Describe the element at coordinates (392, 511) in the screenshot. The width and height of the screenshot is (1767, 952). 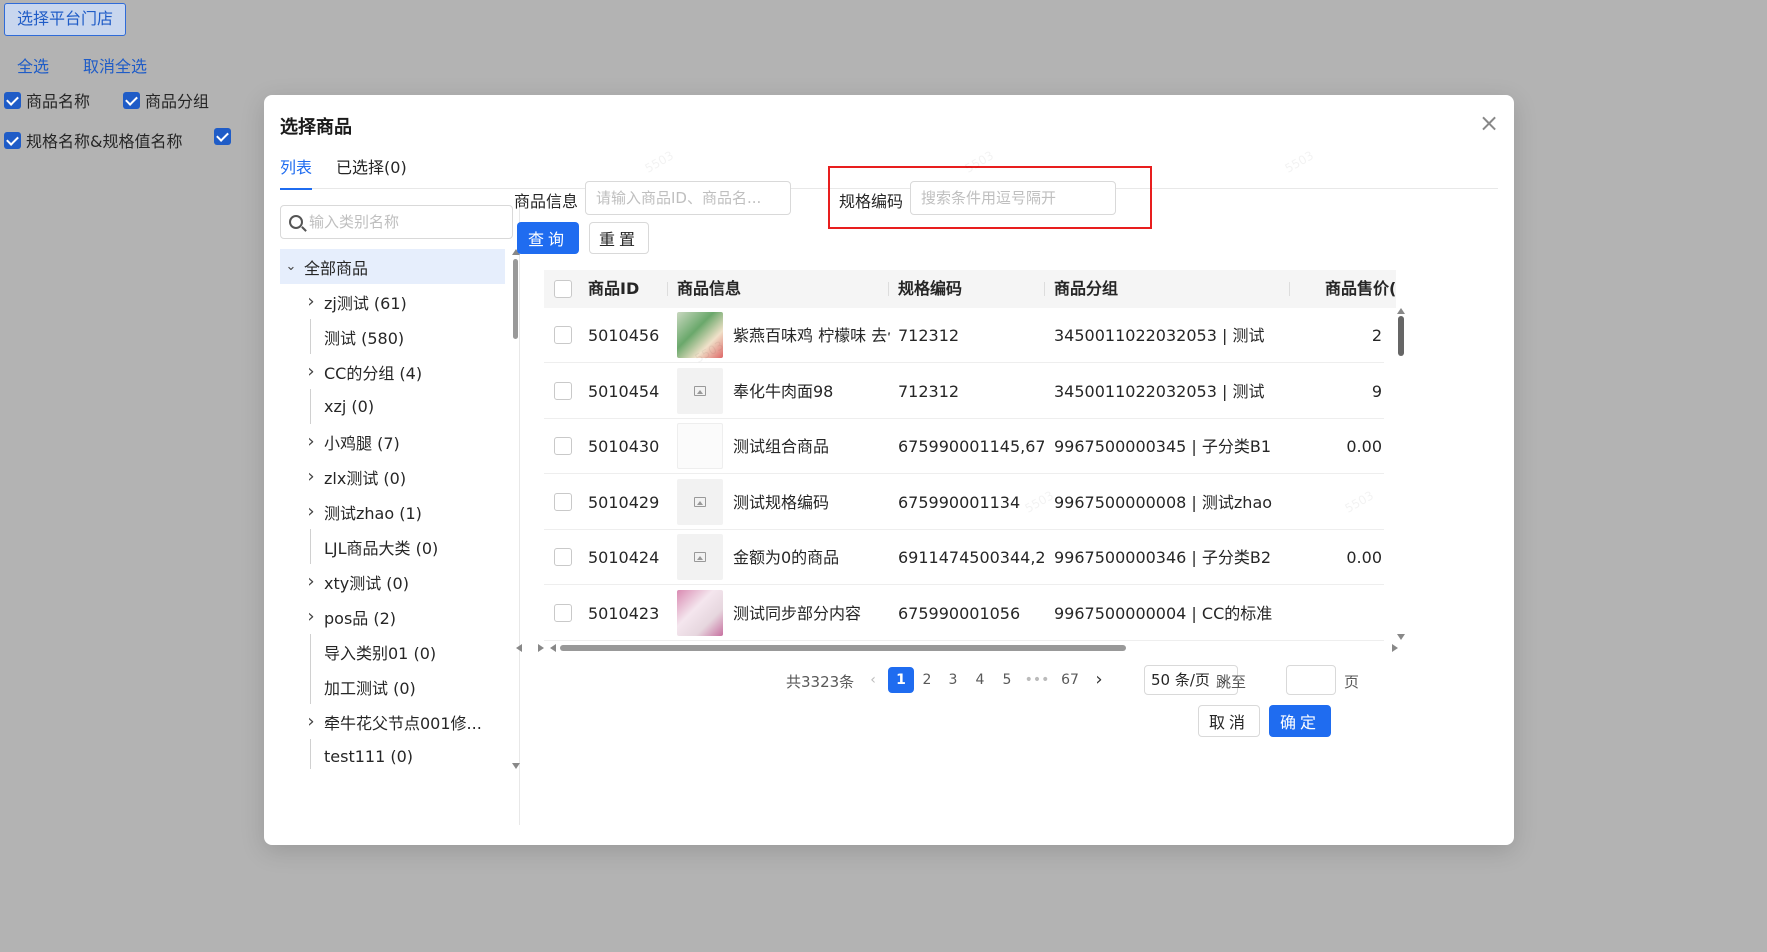
I see `tree-node: › 测试zhao (1)` at that location.